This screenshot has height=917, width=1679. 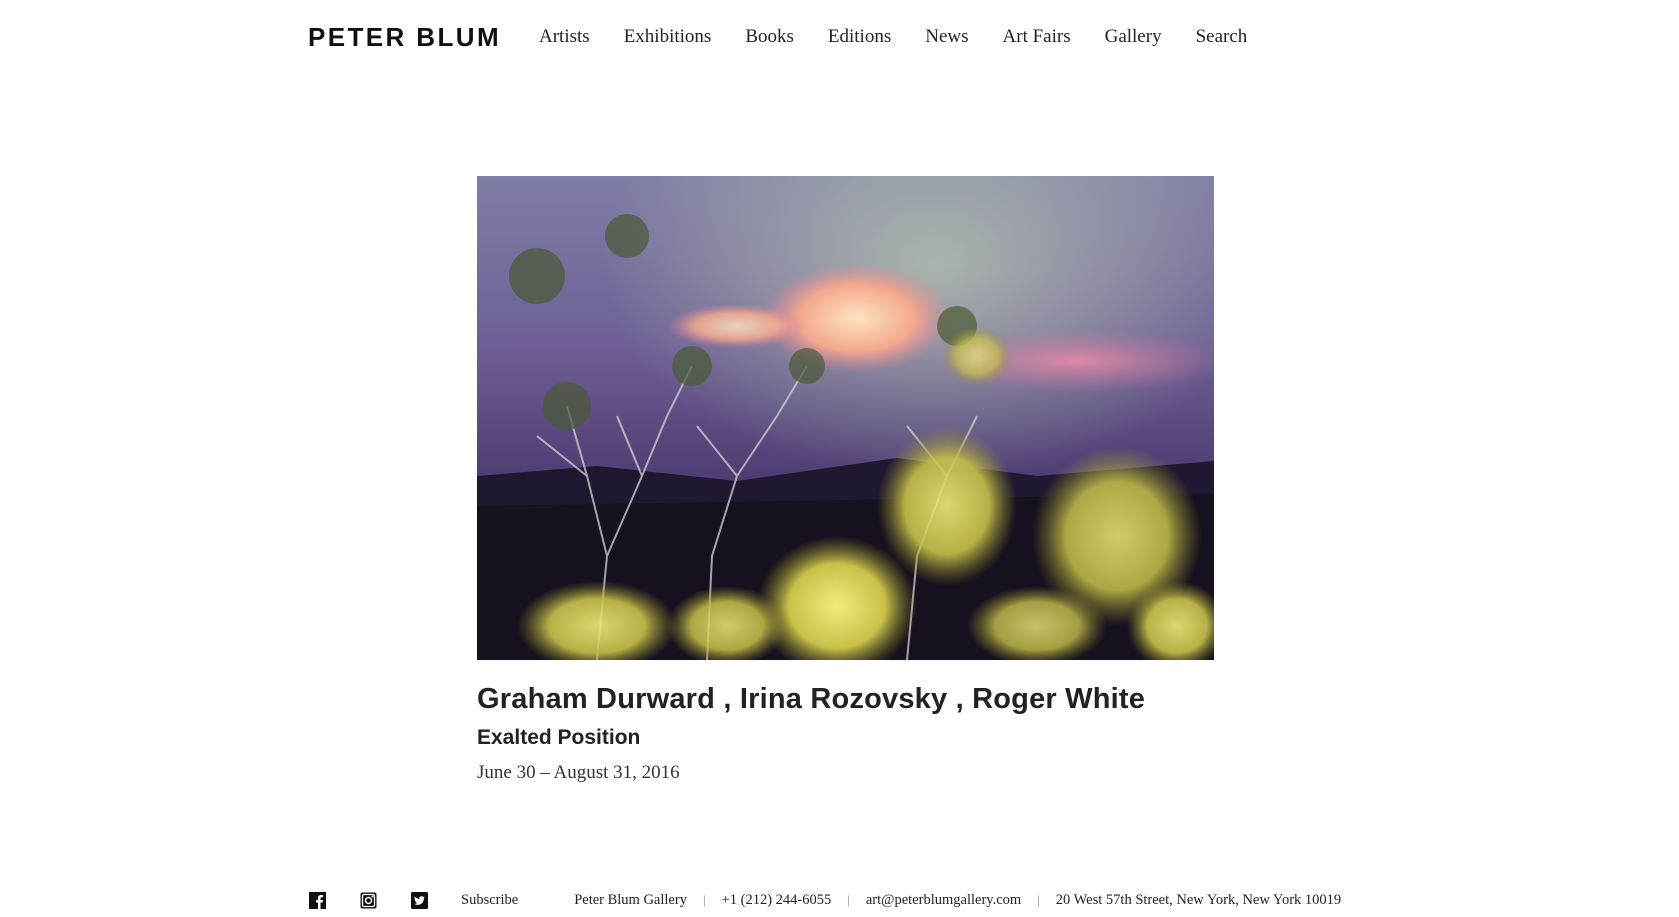 What do you see at coordinates (489, 900) in the screenshot?
I see `subscribe-link: Subscribe` at bounding box center [489, 900].